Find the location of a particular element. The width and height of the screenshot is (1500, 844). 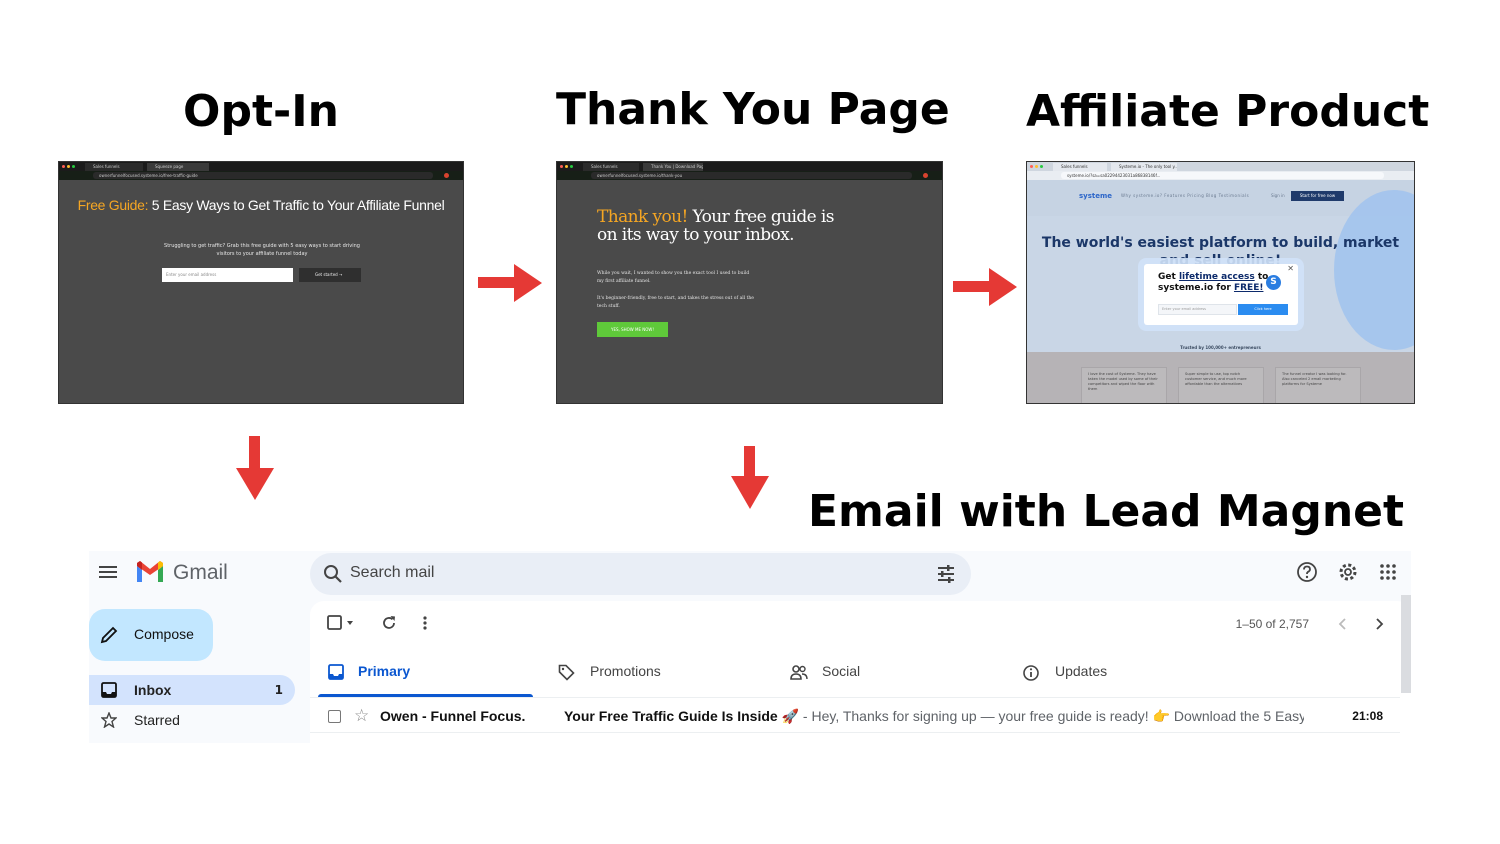

stage-title-email: Email with Lead Magnet is located at coordinates (1106, 511).